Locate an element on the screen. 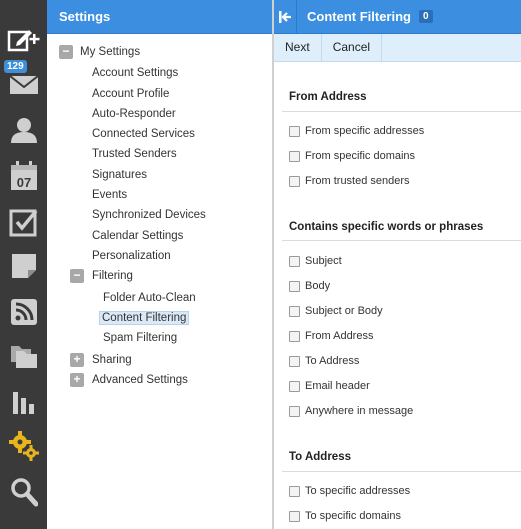  contacts-icon is located at coordinates (23, 130).